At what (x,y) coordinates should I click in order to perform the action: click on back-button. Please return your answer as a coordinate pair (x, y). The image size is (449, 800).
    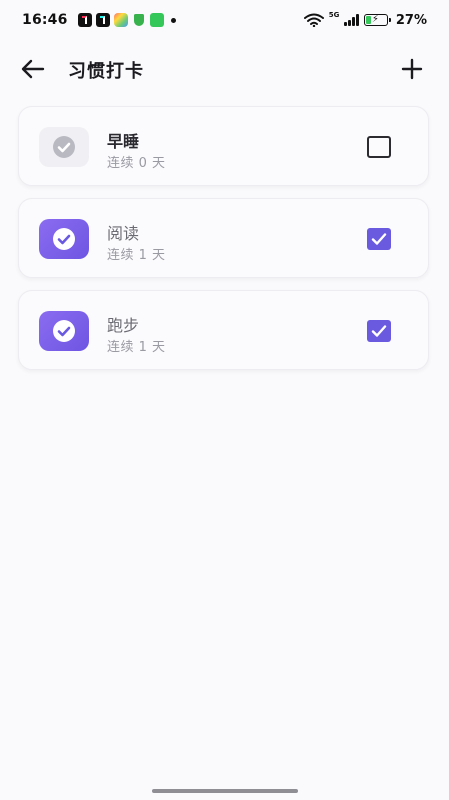
    Looking at the image, I should click on (33, 69).